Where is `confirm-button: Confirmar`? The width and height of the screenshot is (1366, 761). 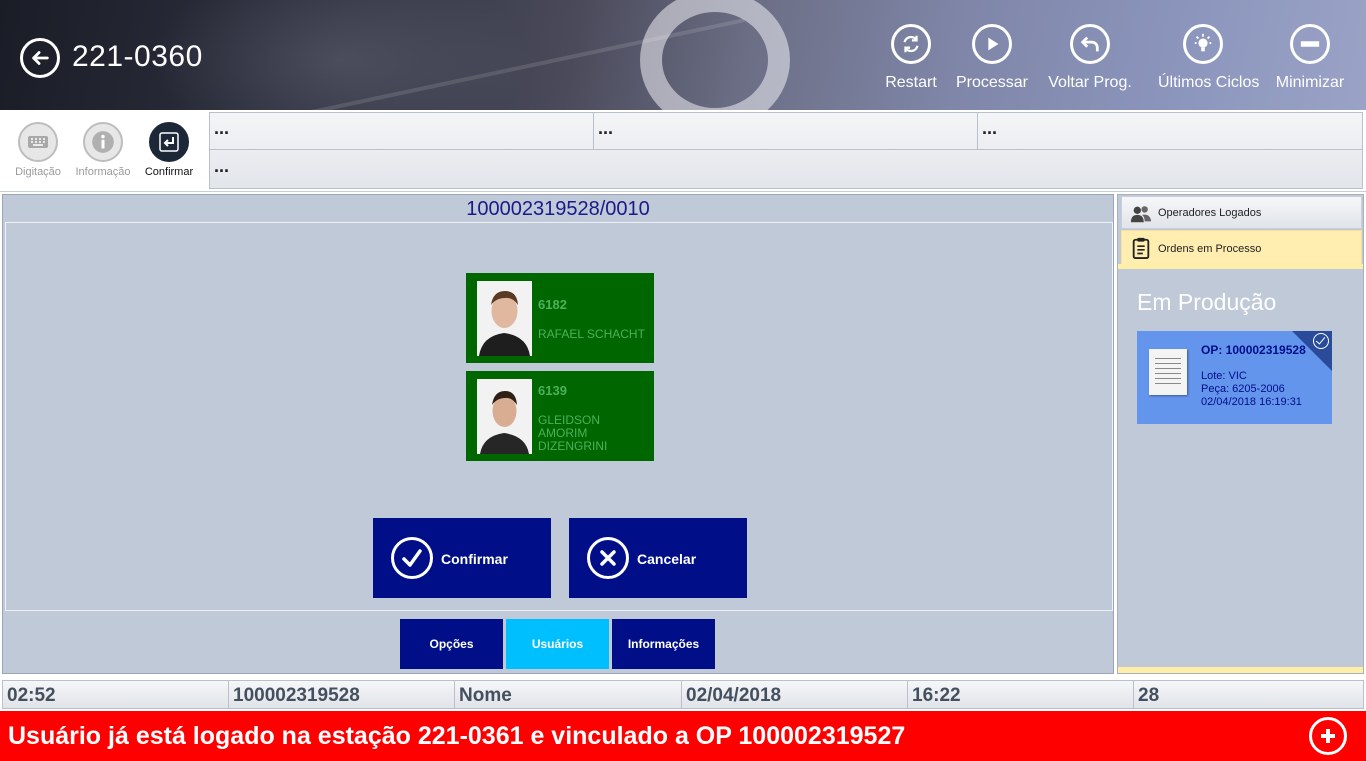
confirm-button: Confirmar is located at coordinates (462, 558).